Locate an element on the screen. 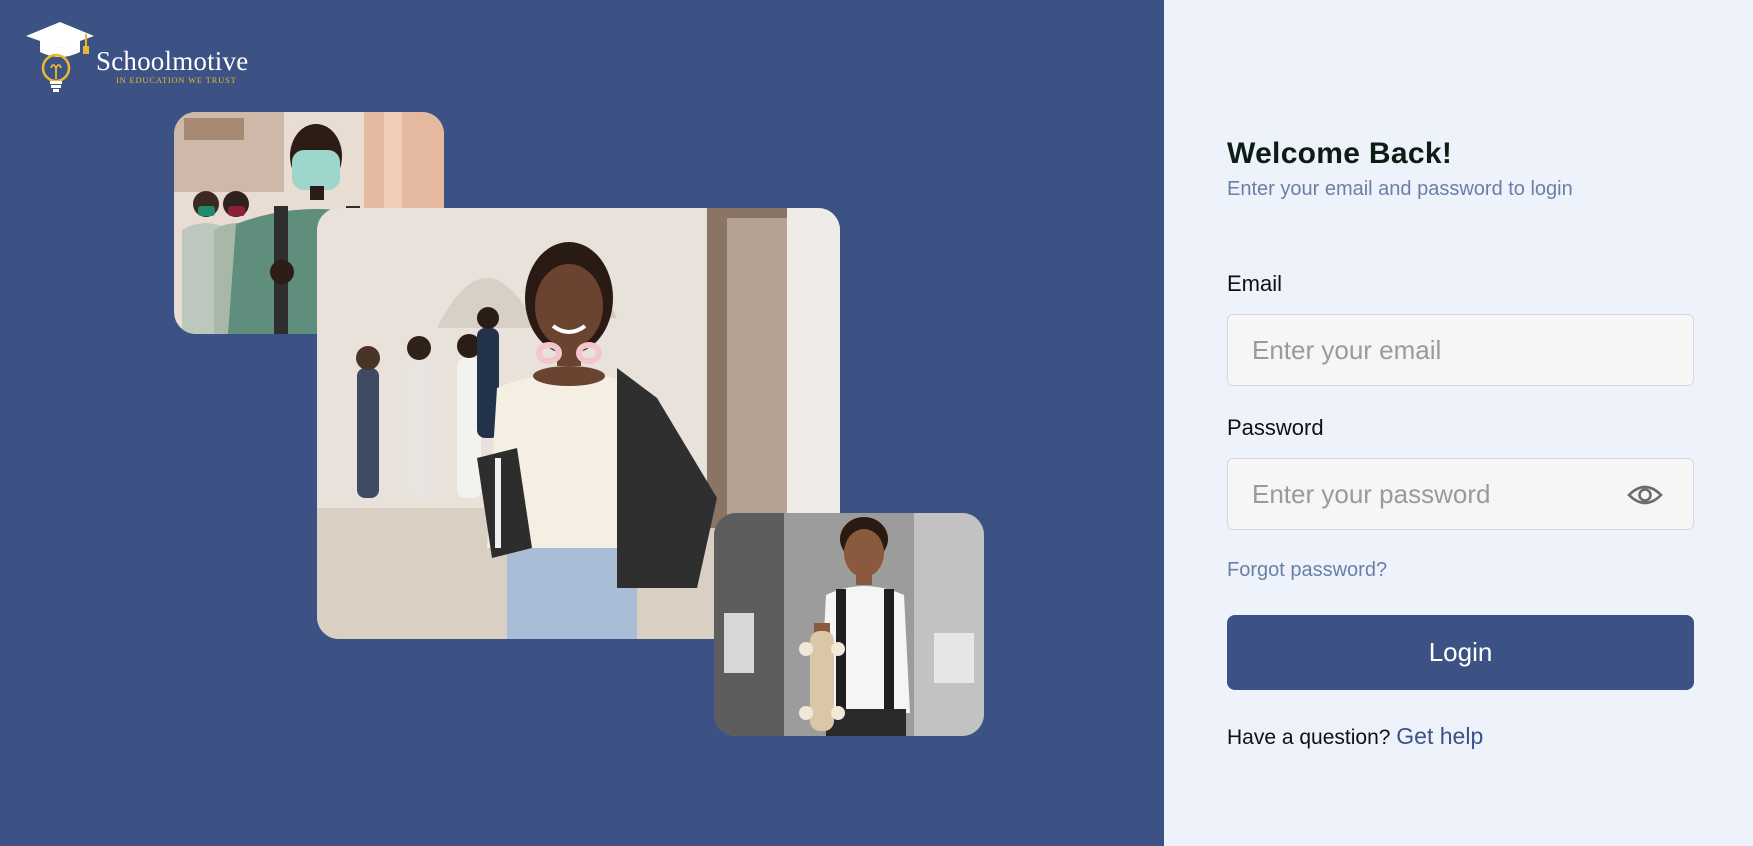 The width and height of the screenshot is (1753, 846). get-help-link: Get help is located at coordinates (1439, 736).